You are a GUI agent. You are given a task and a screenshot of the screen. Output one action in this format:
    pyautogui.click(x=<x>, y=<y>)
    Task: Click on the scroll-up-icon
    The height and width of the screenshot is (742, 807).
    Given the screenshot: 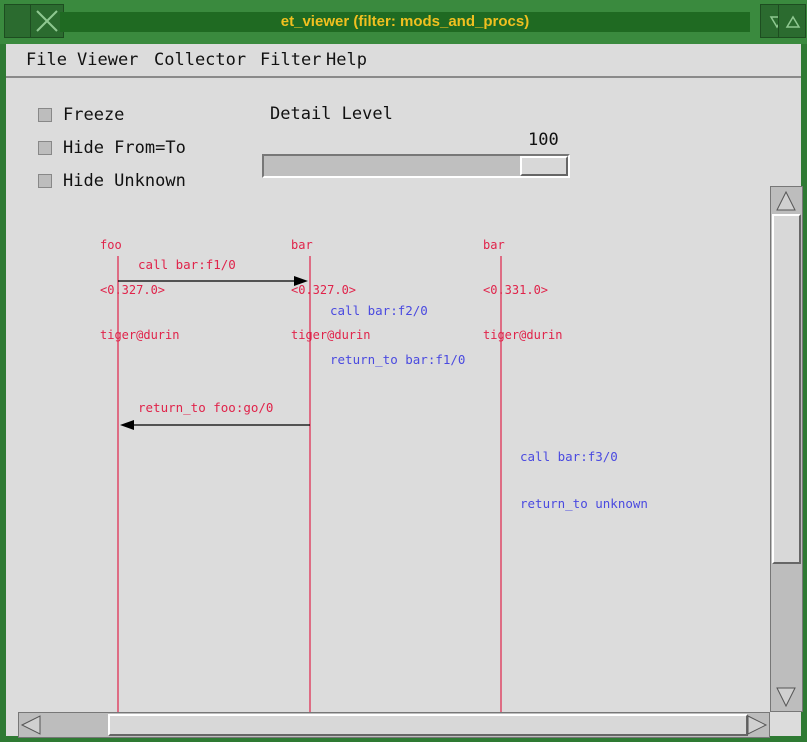 What is the action you would take?
    pyautogui.click(x=786, y=201)
    